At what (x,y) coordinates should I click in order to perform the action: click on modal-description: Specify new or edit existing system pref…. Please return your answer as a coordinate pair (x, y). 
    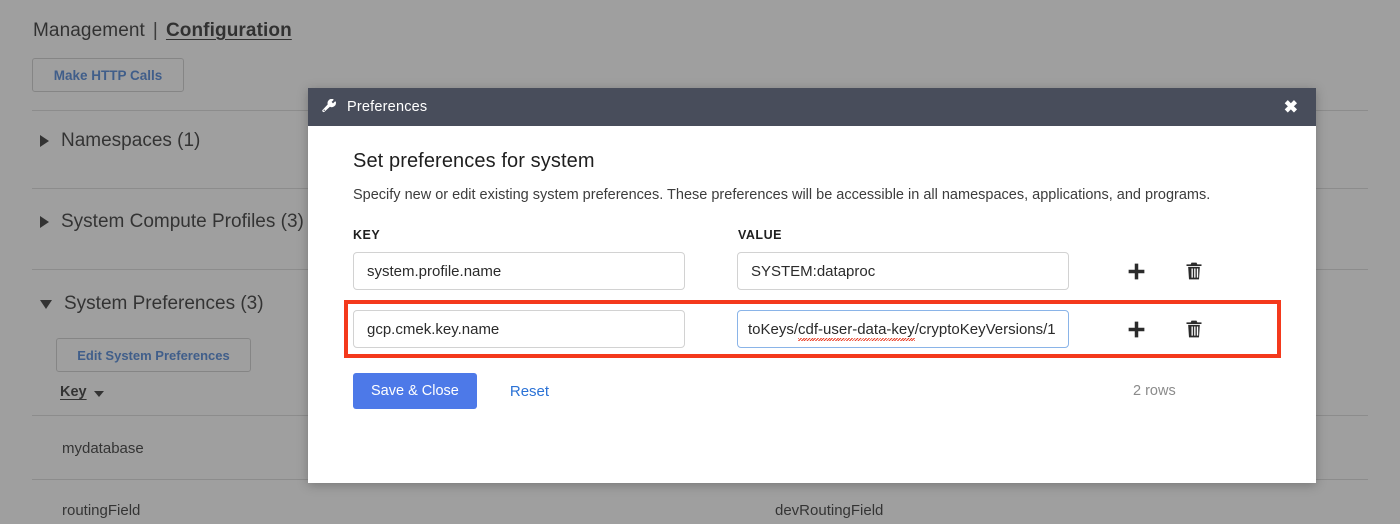
    Looking at the image, I should click on (782, 195).